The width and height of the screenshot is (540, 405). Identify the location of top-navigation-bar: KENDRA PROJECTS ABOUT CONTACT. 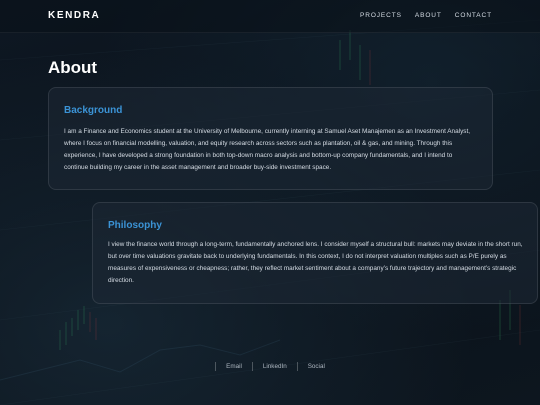
(270, 16).